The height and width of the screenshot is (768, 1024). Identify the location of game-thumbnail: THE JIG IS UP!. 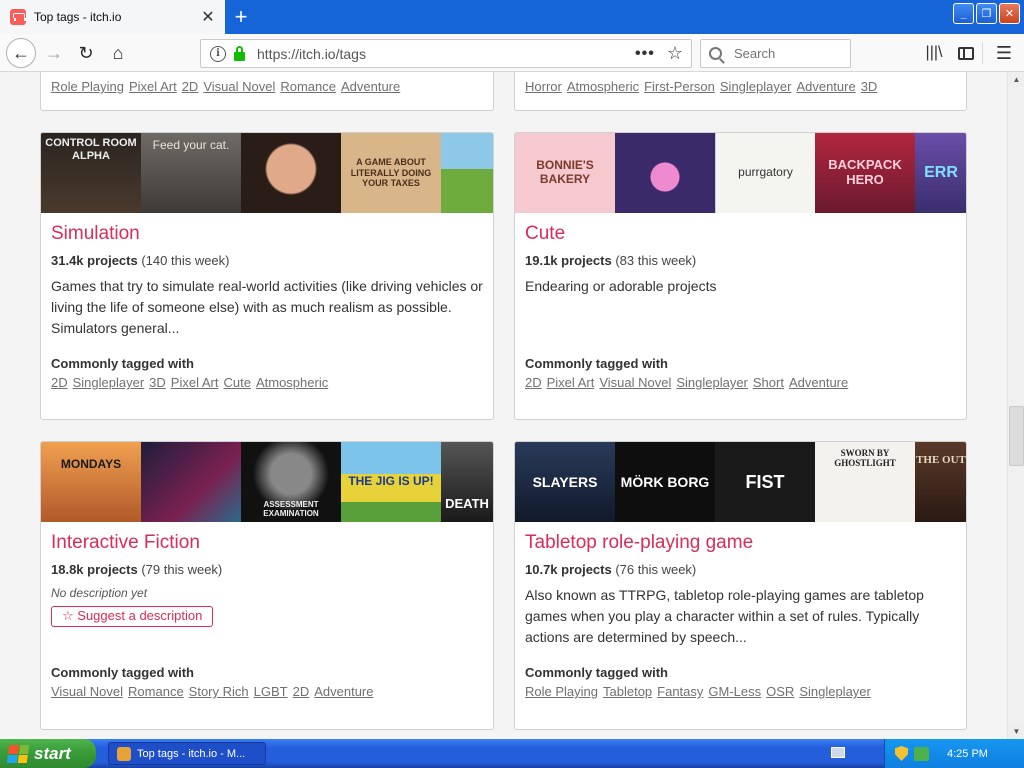
(391, 482).